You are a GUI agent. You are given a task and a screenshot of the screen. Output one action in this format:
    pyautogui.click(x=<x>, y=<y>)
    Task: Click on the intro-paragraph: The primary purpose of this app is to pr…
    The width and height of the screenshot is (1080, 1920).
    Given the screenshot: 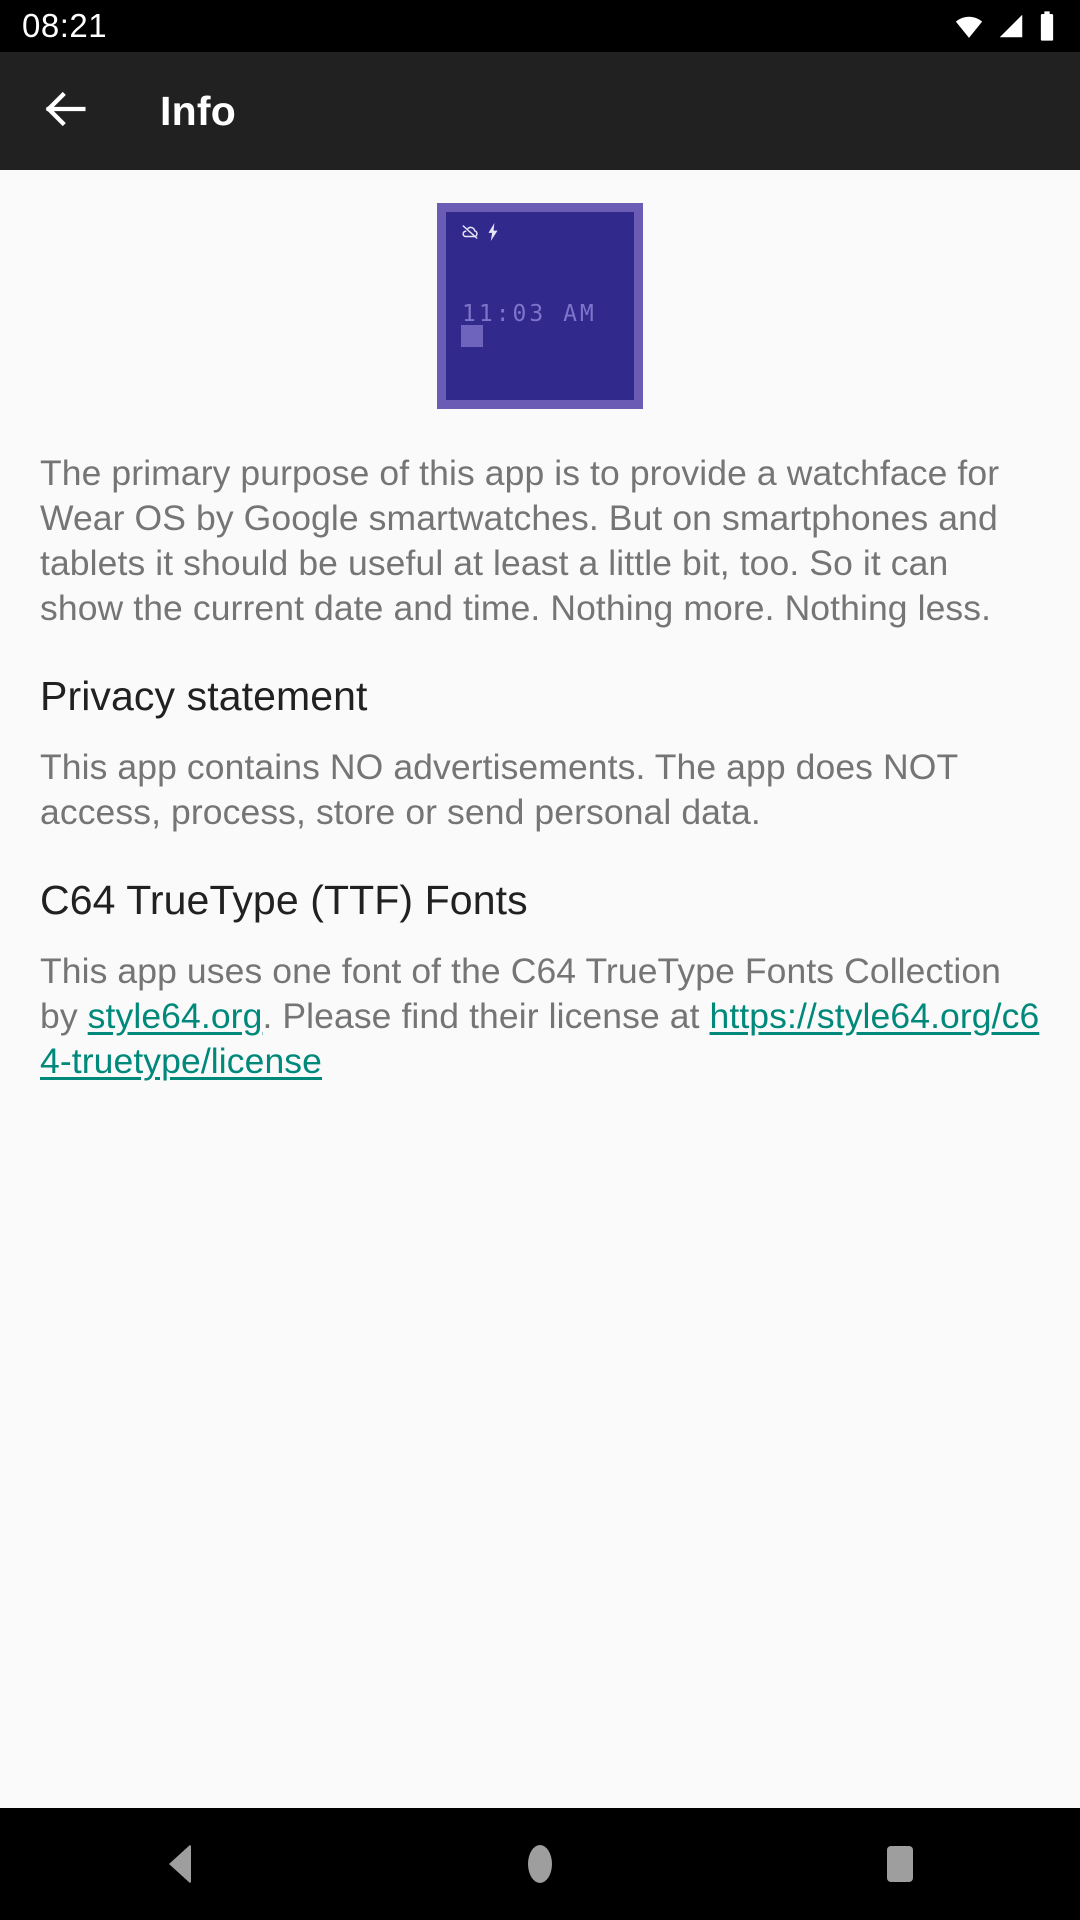 What is the action you would take?
    pyautogui.click(x=520, y=540)
    